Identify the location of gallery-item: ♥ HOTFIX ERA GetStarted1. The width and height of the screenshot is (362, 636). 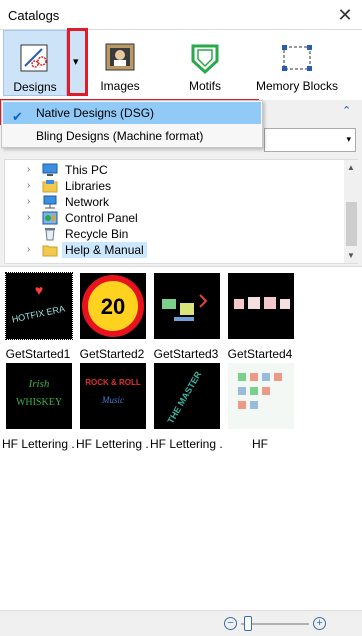
(38, 315).